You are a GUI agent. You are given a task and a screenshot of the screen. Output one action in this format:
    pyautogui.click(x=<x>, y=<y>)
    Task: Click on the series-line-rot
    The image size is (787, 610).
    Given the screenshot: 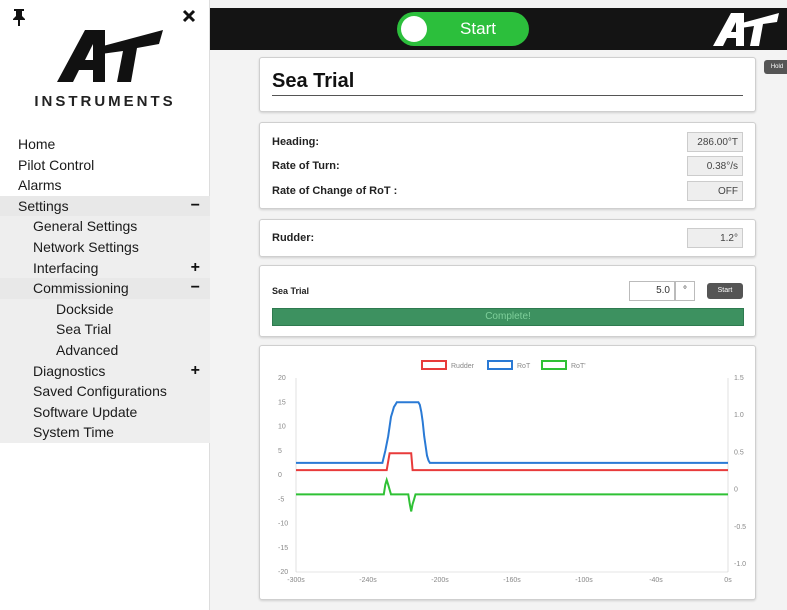 What is the action you would take?
    pyautogui.click(x=512, y=432)
    